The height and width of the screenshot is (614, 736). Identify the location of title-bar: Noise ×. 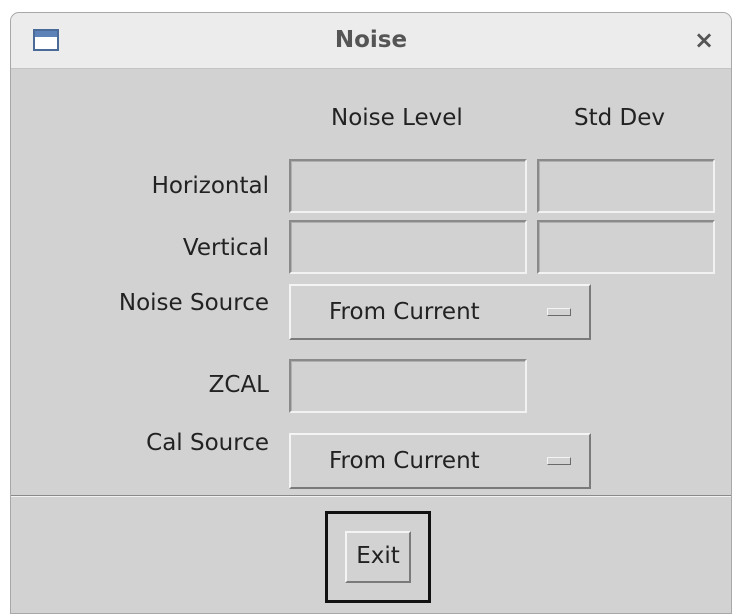
(371, 41).